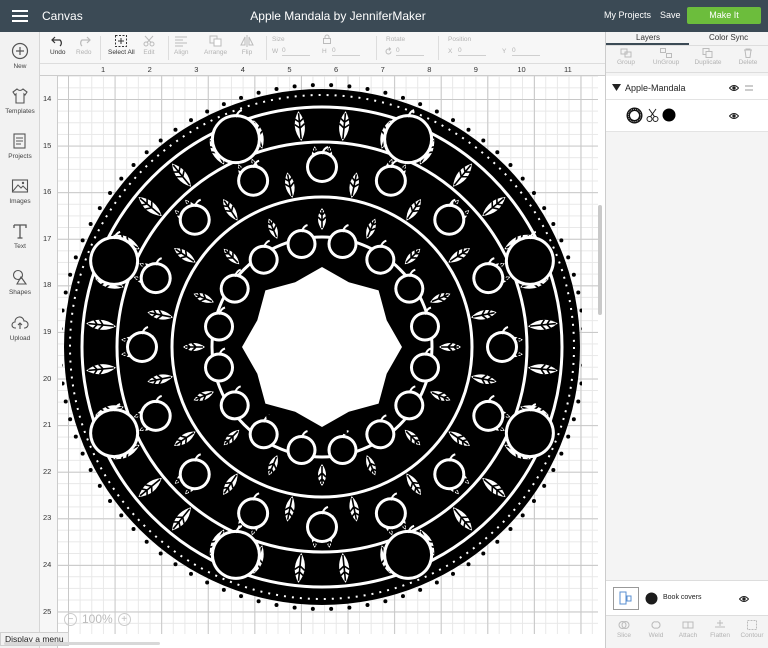  I want to click on x-field: 0, so click(472, 51).